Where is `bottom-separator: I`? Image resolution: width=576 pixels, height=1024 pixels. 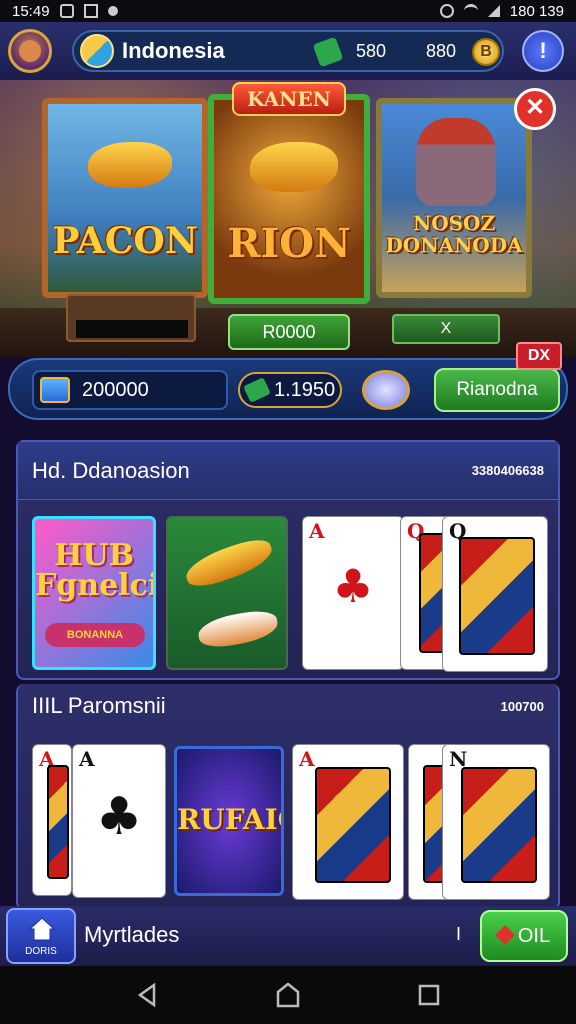
bottom-separator: I is located at coordinates (459, 934).